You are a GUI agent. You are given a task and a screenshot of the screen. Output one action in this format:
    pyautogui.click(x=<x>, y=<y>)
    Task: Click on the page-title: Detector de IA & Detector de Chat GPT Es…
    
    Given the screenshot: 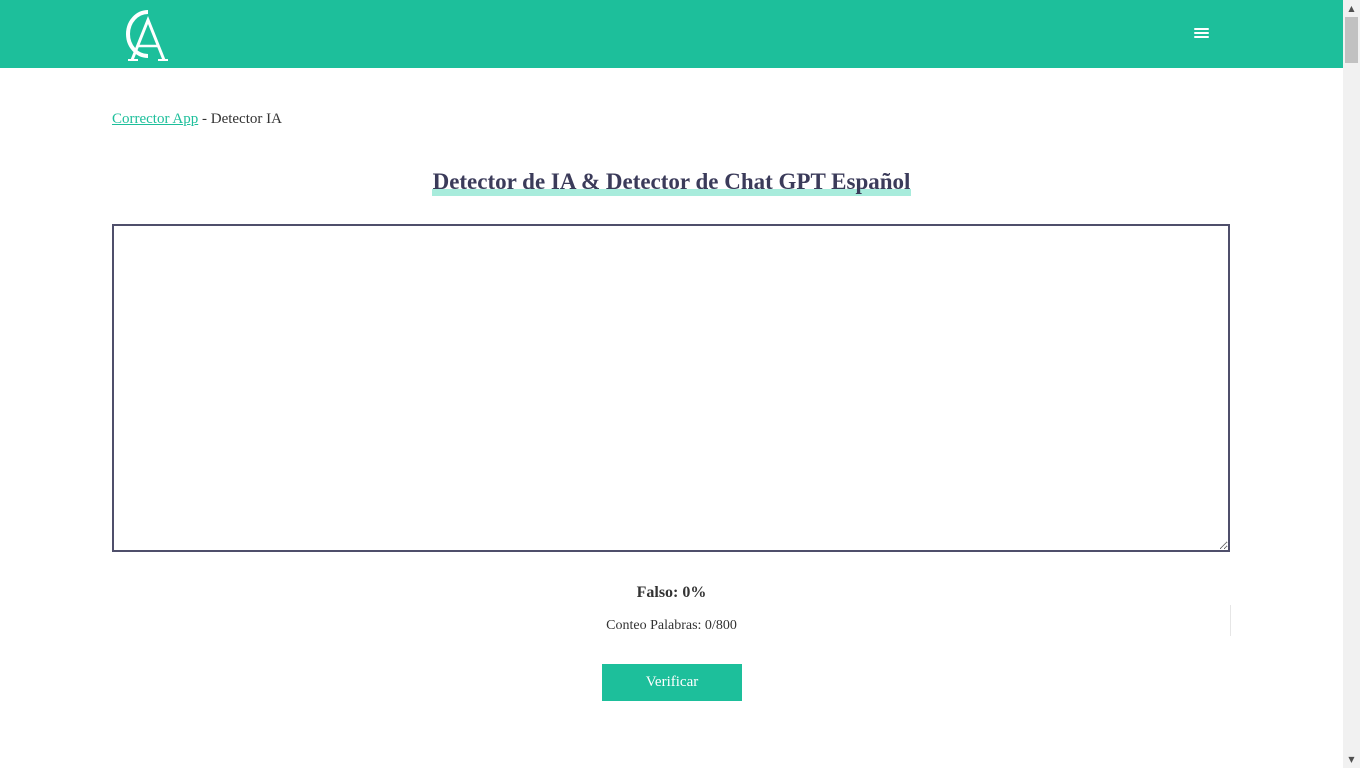 What is the action you would take?
    pyautogui.click(x=671, y=182)
    